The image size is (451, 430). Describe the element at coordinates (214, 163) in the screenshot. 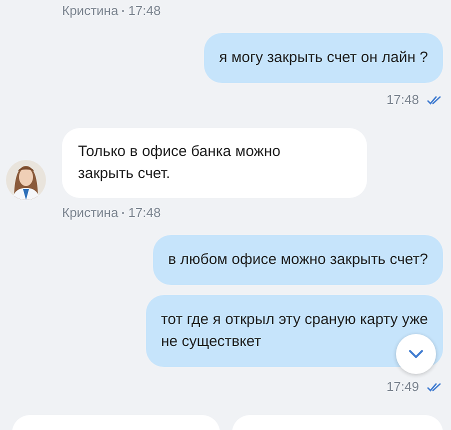

I see `message-bubble: Только в офисе банка можно закрыть счет.` at that location.